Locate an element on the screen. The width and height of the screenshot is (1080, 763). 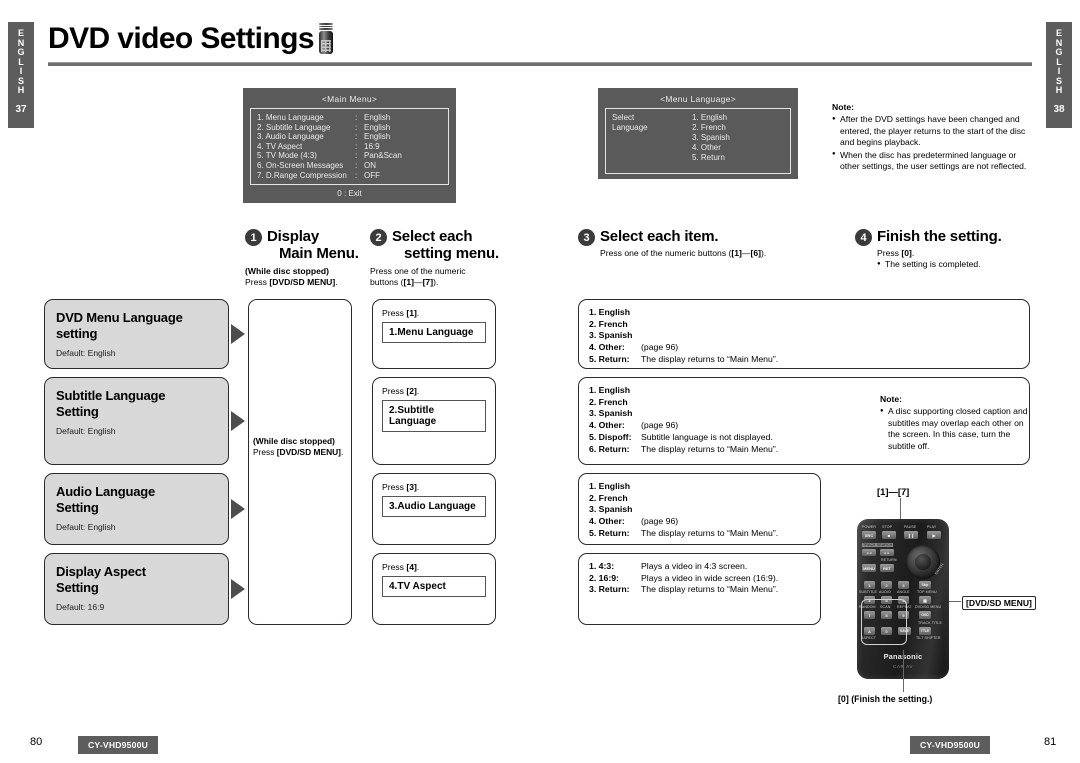
remote-key-track-prev: ◄◄ is located at coordinates (869, 552).